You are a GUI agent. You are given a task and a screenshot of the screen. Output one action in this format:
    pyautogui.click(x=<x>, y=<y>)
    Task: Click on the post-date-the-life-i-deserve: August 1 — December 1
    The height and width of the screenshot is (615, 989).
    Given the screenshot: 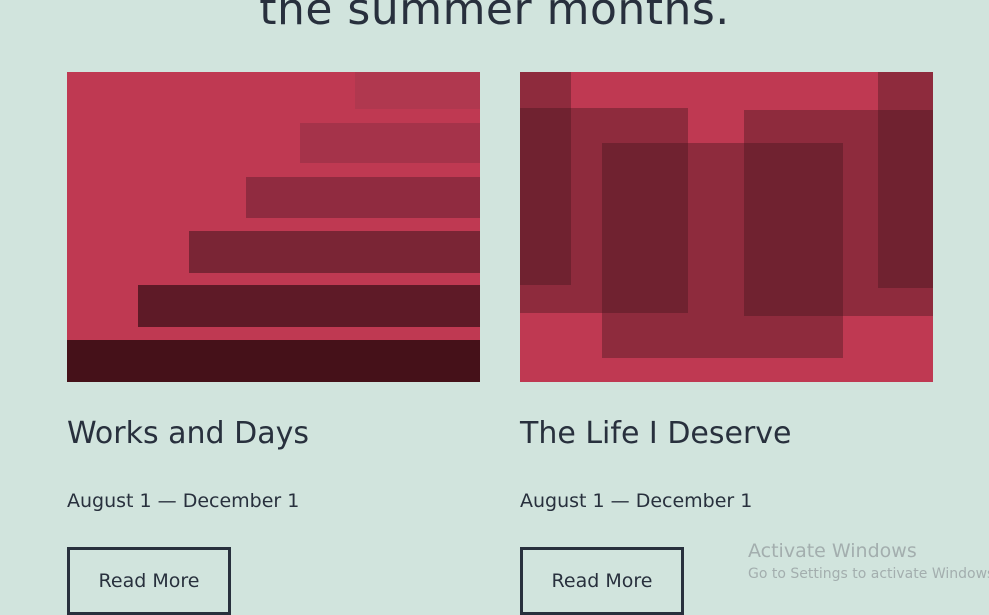 What is the action you would take?
    pyautogui.click(x=636, y=501)
    